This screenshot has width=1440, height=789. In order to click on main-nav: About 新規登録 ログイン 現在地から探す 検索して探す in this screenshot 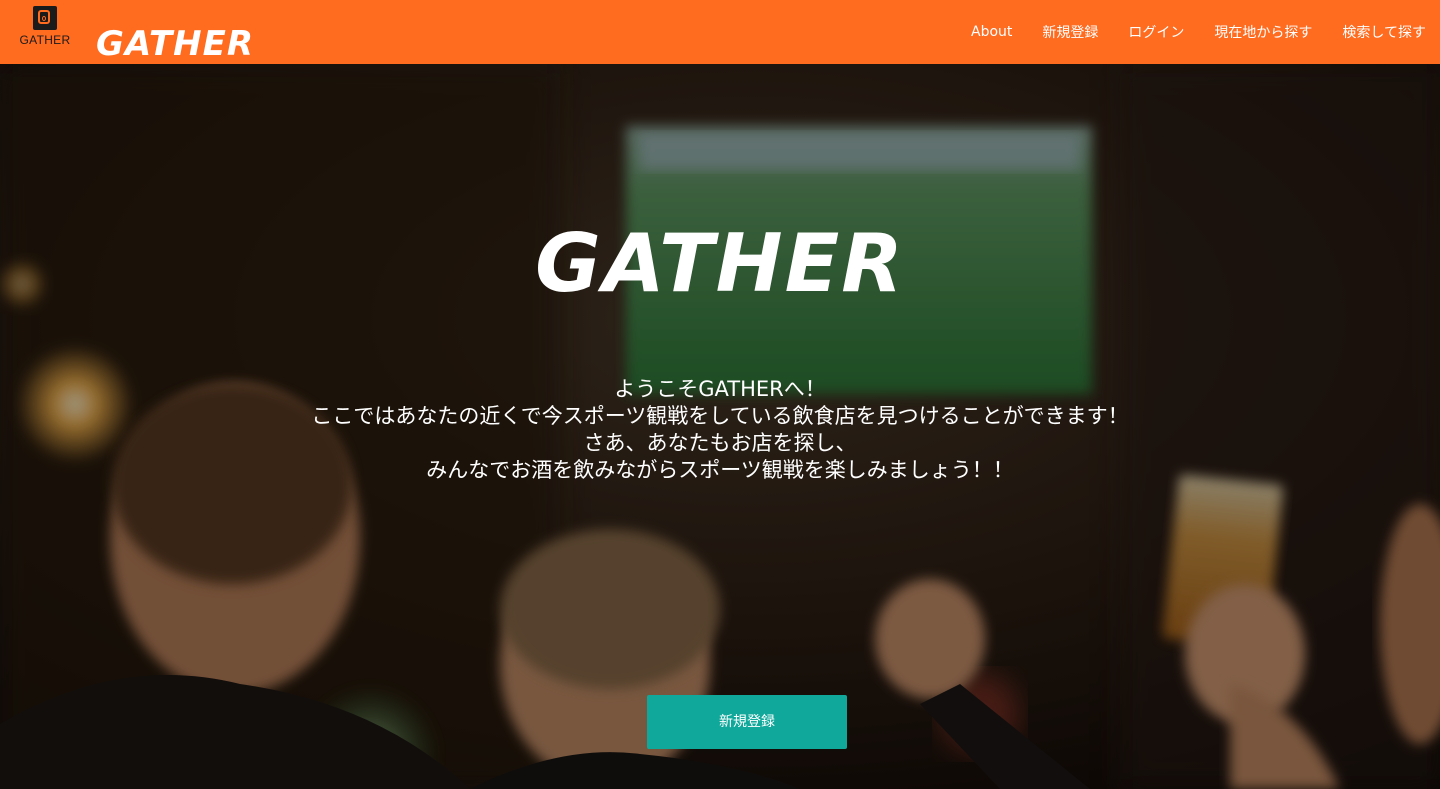, I will do `click(1198, 32)`.